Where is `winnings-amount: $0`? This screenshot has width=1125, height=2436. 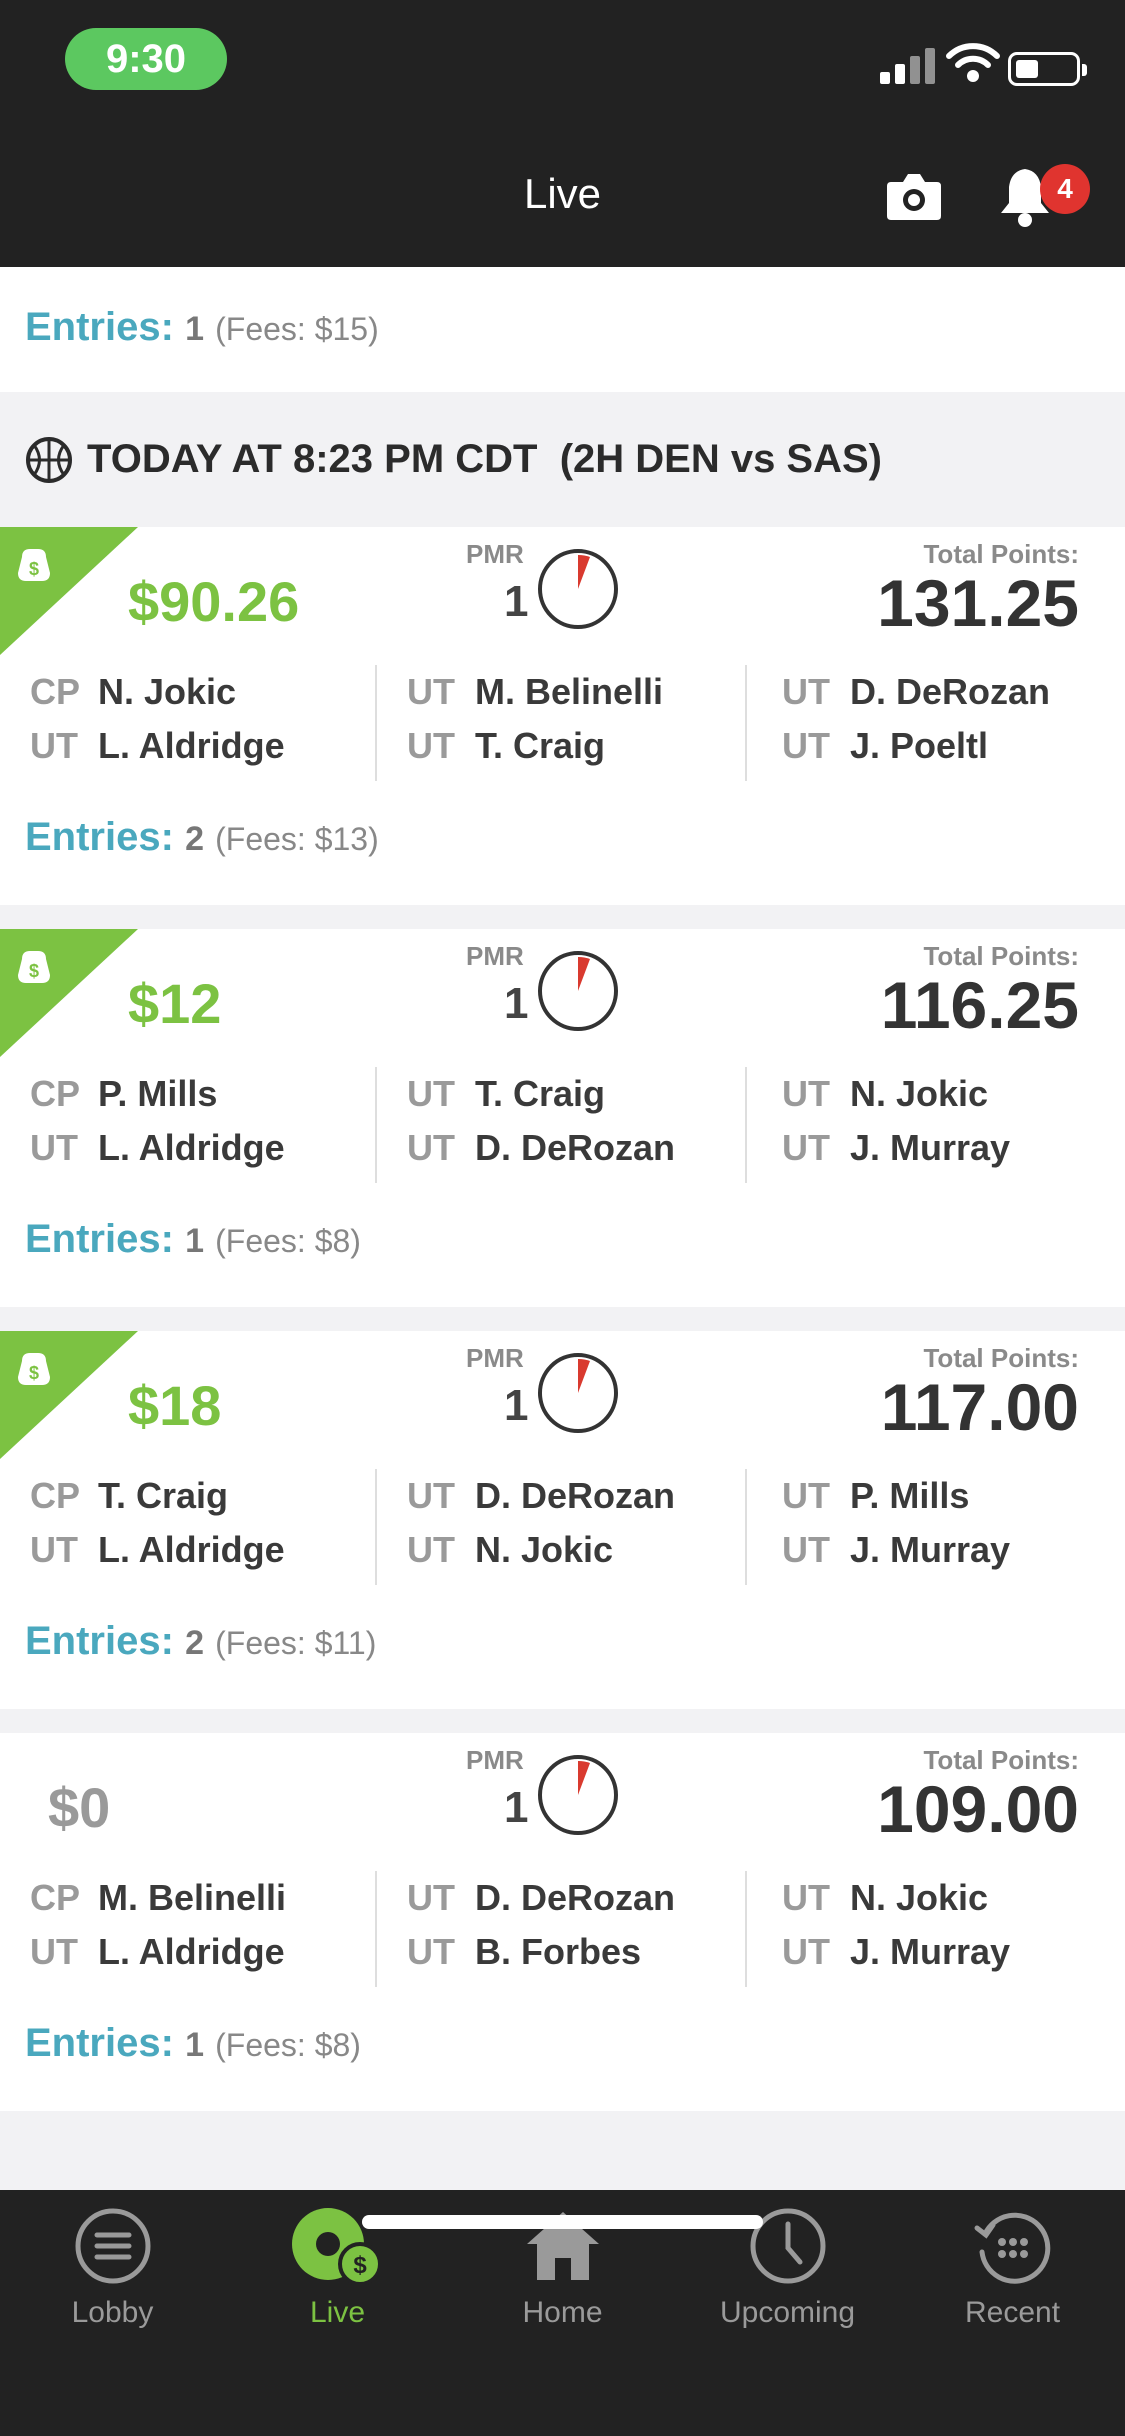
winnings-amount: $0 is located at coordinates (79, 1807).